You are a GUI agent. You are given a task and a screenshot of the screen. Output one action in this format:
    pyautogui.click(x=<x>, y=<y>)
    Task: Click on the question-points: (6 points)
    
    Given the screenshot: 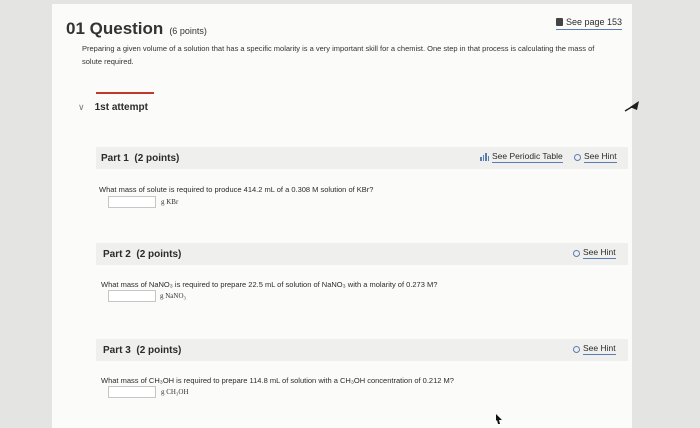 What is the action you would take?
    pyautogui.click(x=188, y=31)
    